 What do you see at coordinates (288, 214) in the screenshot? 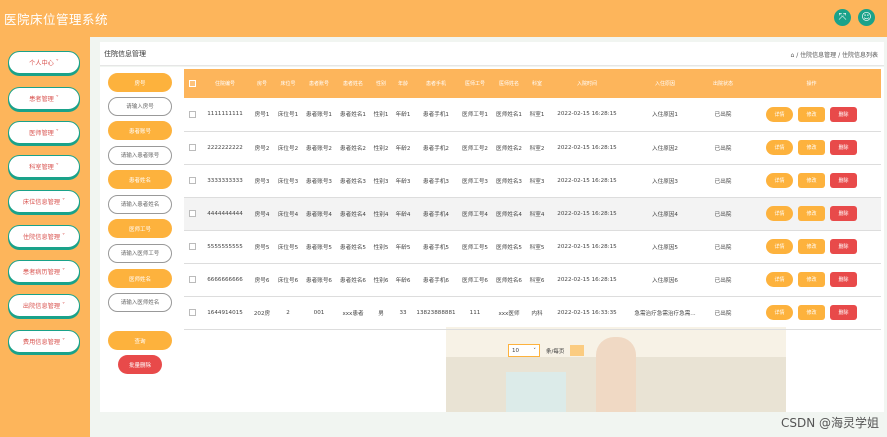
I see `table-cell: 床位号4` at bounding box center [288, 214].